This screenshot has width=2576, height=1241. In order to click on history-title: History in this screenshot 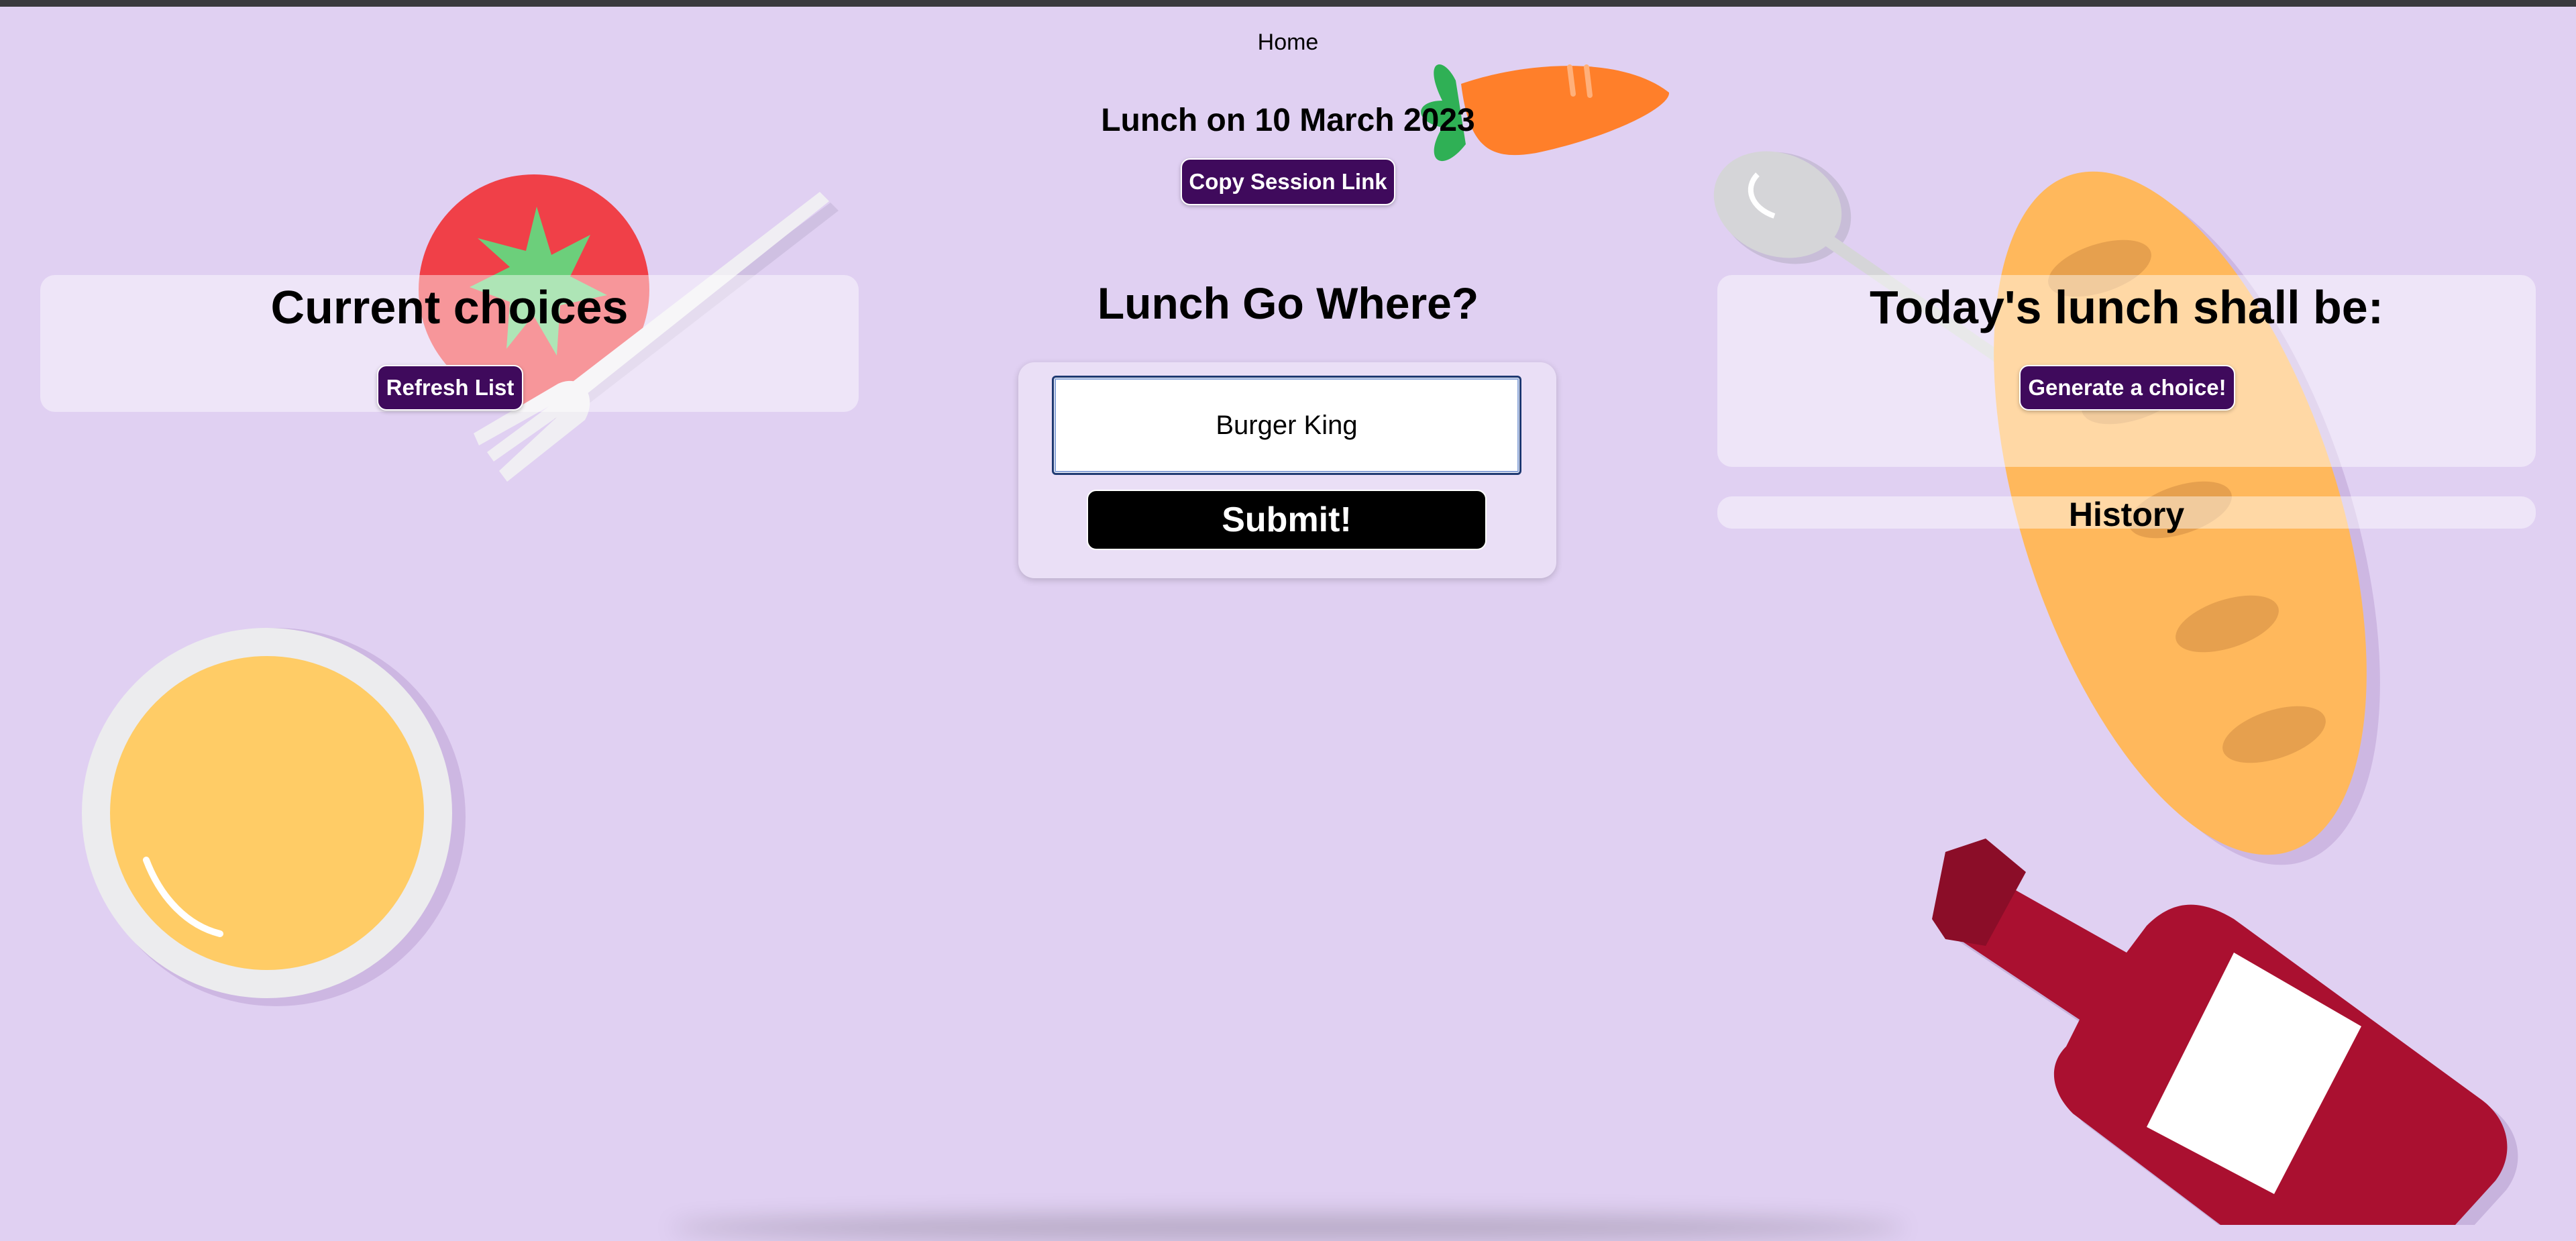, I will do `click(2126, 514)`.